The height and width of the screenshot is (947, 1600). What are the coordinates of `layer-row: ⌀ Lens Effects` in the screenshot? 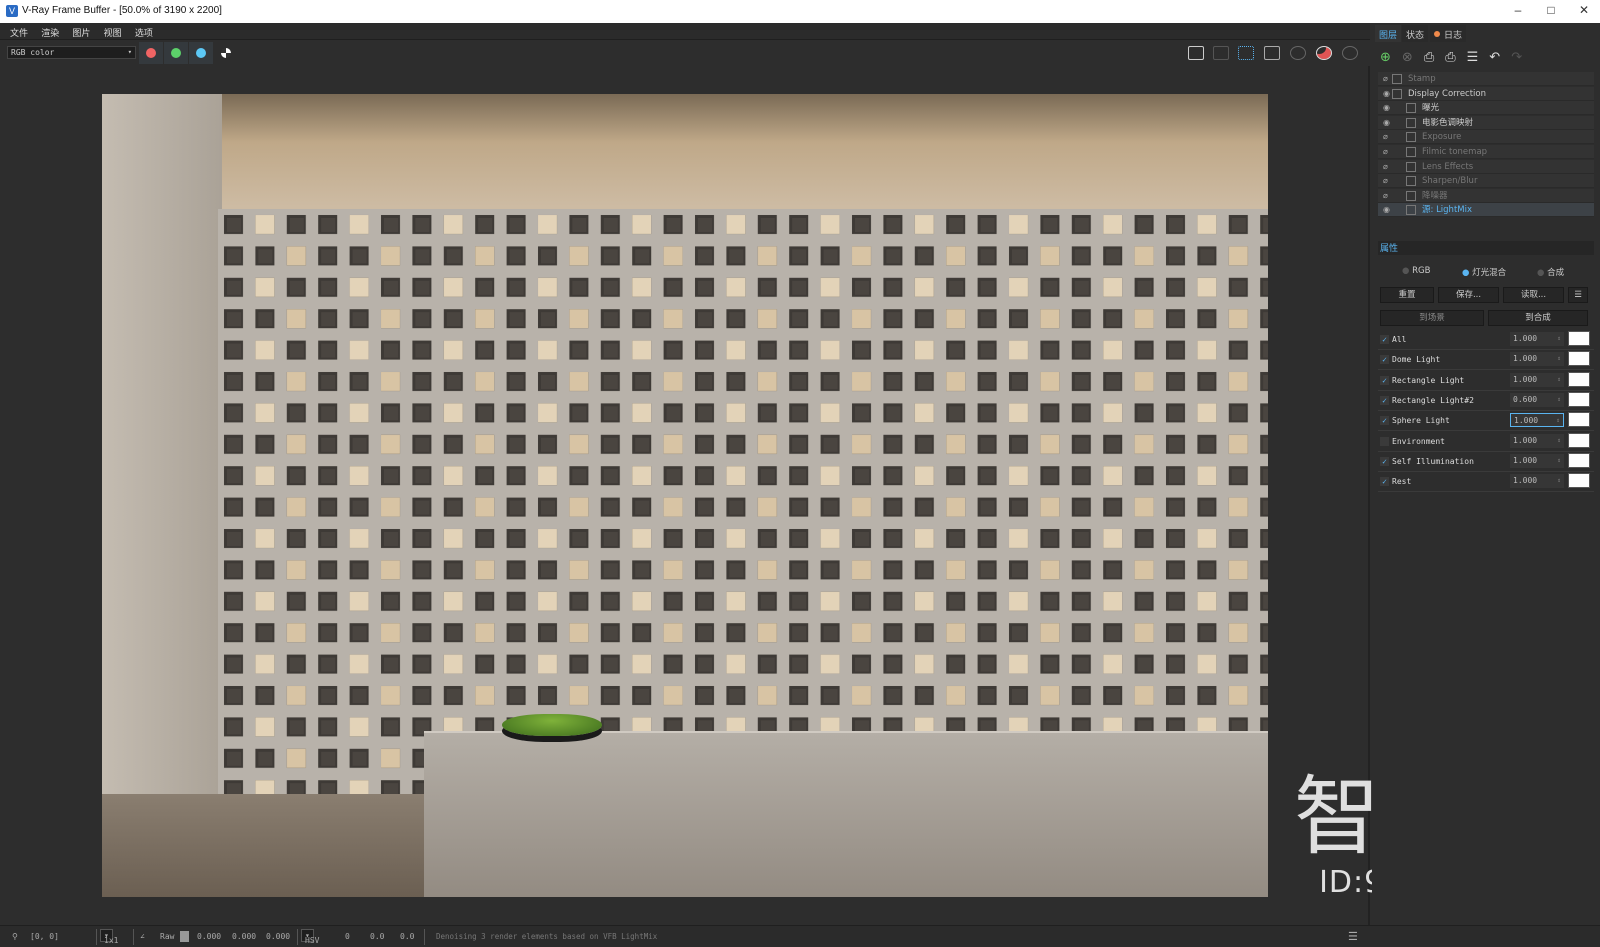 It's located at (1486, 166).